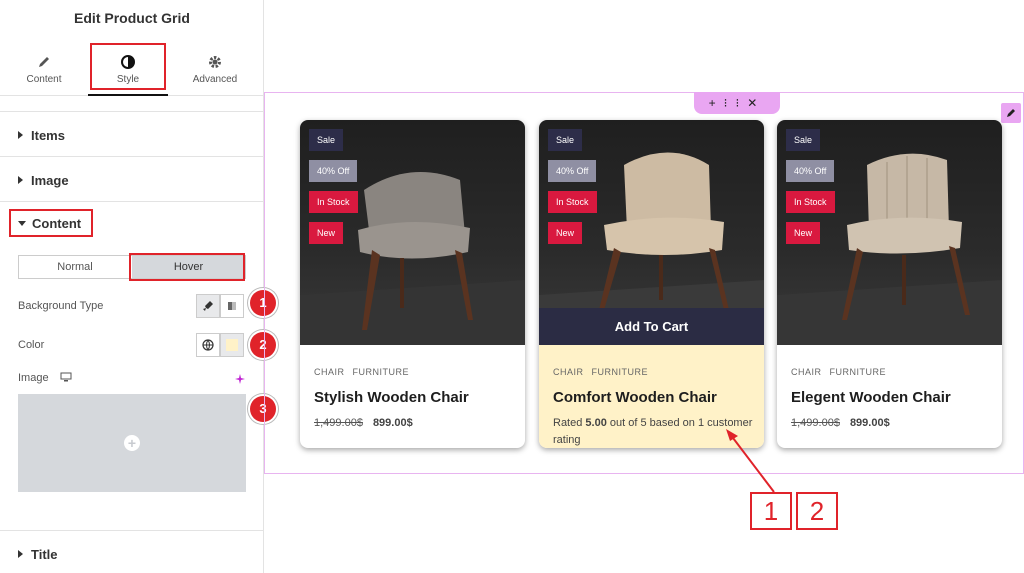 The image size is (1024, 573). Describe the element at coordinates (31, 345) in the screenshot. I see `color-label: Color` at that location.